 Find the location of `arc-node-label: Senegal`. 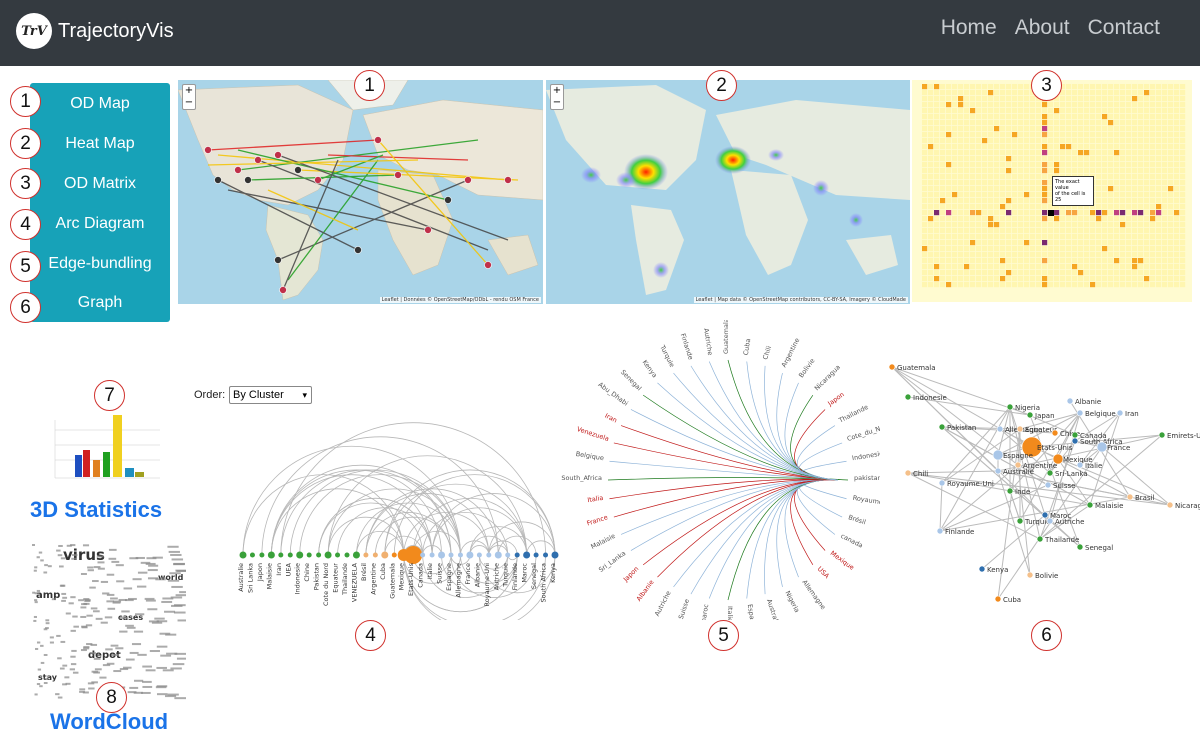

arc-node-label: Senegal is located at coordinates (534, 576).